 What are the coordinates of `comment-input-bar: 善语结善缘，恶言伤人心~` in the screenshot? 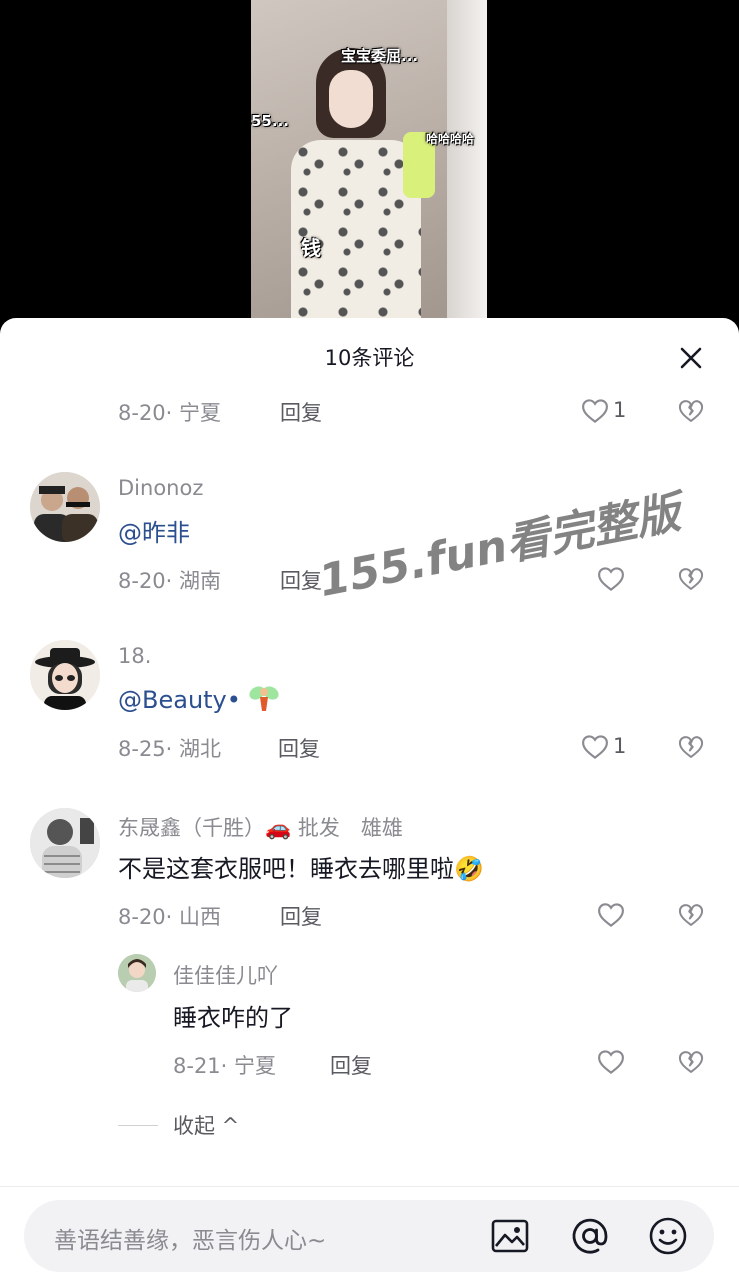 It's located at (369, 1236).